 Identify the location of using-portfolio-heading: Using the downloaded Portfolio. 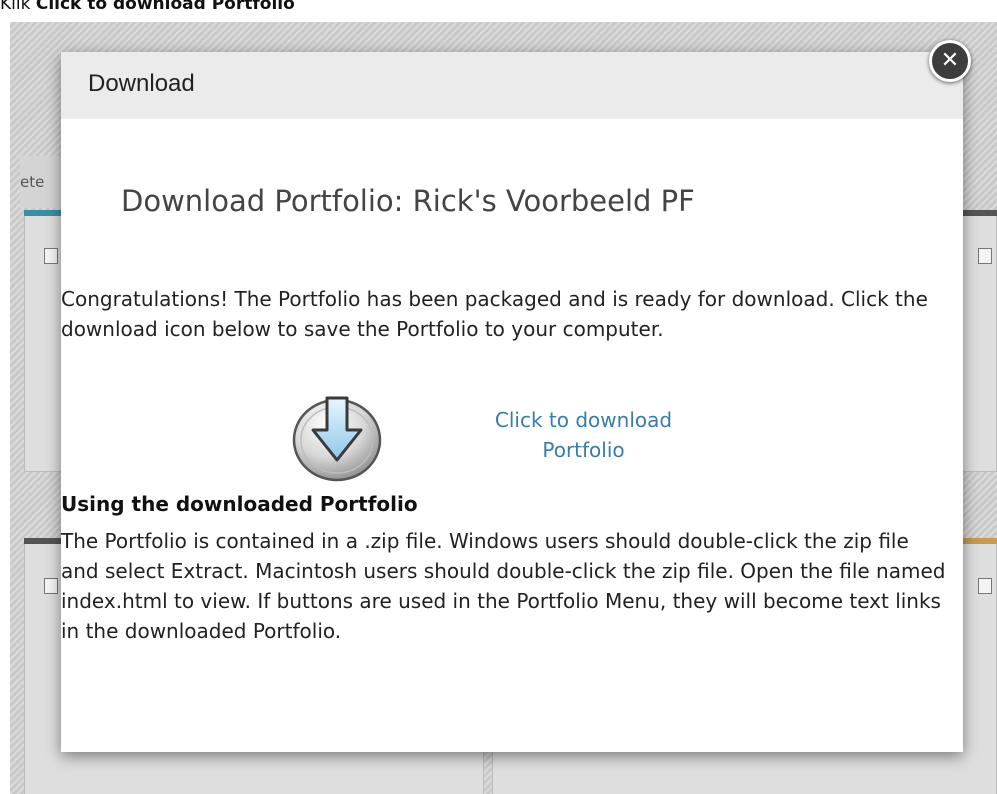
(239, 504).